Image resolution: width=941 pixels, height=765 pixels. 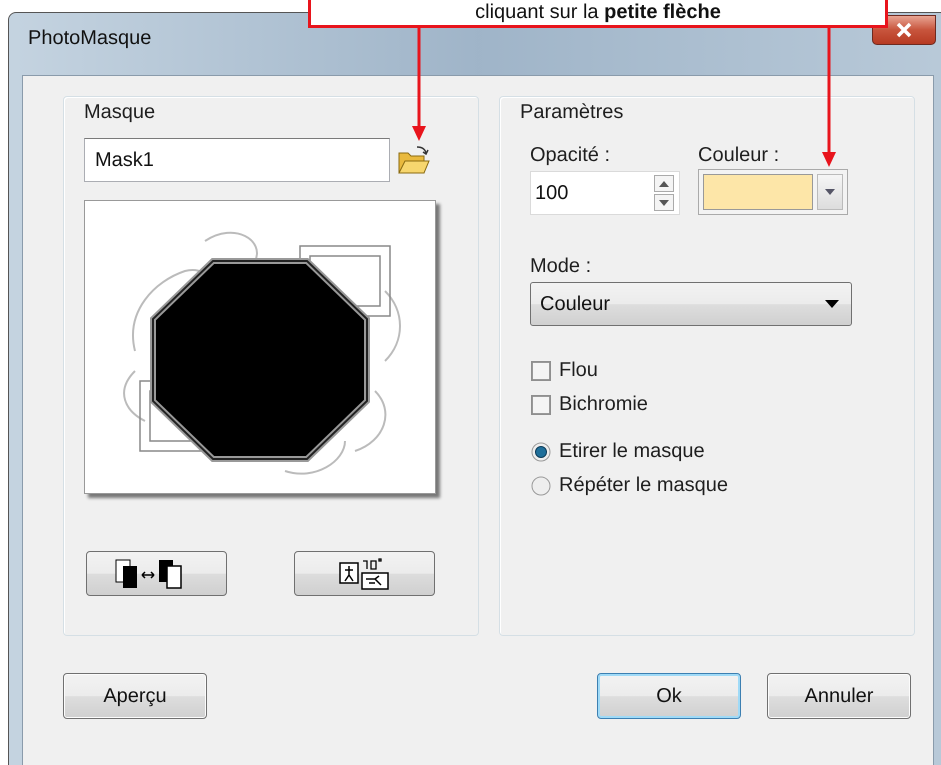 I want to click on mode-label: Mode :, so click(x=561, y=266).